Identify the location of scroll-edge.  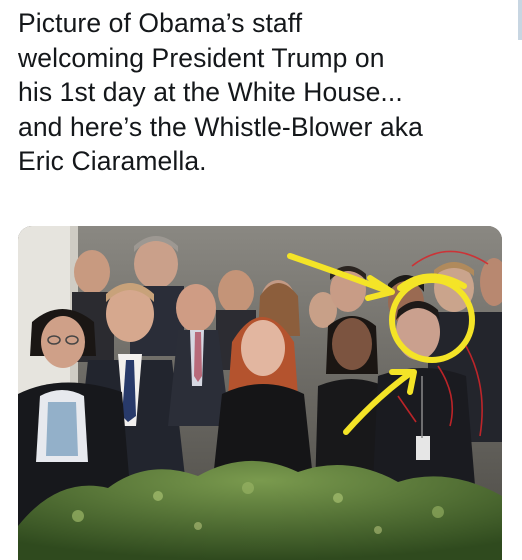
(520, 20).